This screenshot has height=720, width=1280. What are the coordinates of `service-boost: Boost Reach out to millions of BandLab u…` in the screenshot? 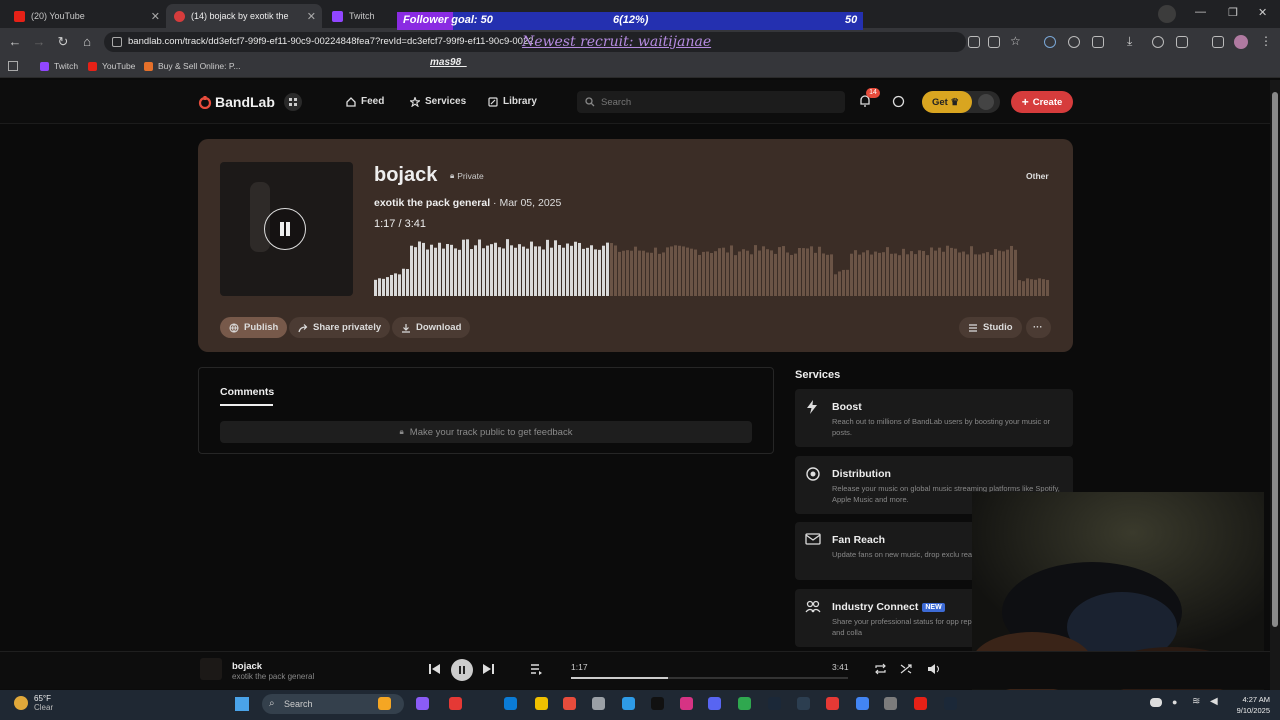 It's located at (934, 418).